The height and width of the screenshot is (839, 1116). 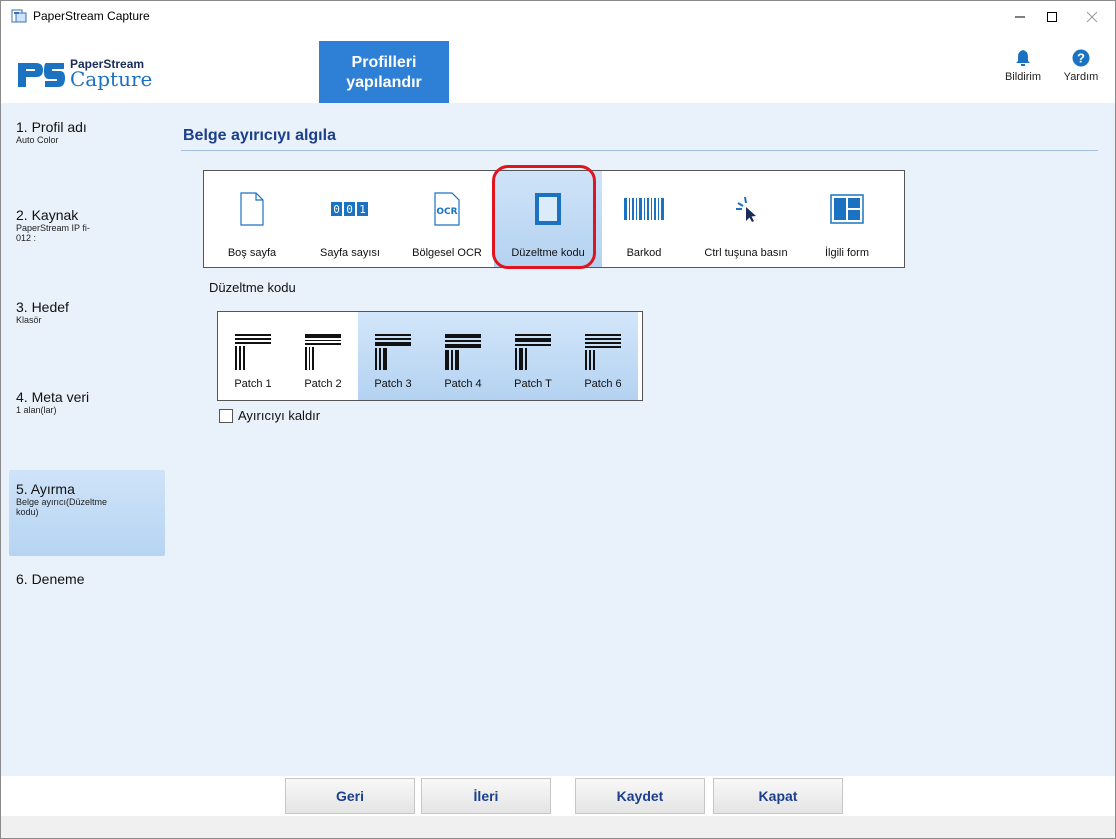 What do you see at coordinates (384, 62) in the screenshot?
I see `configure-profiles-line1: Profilleri` at bounding box center [384, 62].